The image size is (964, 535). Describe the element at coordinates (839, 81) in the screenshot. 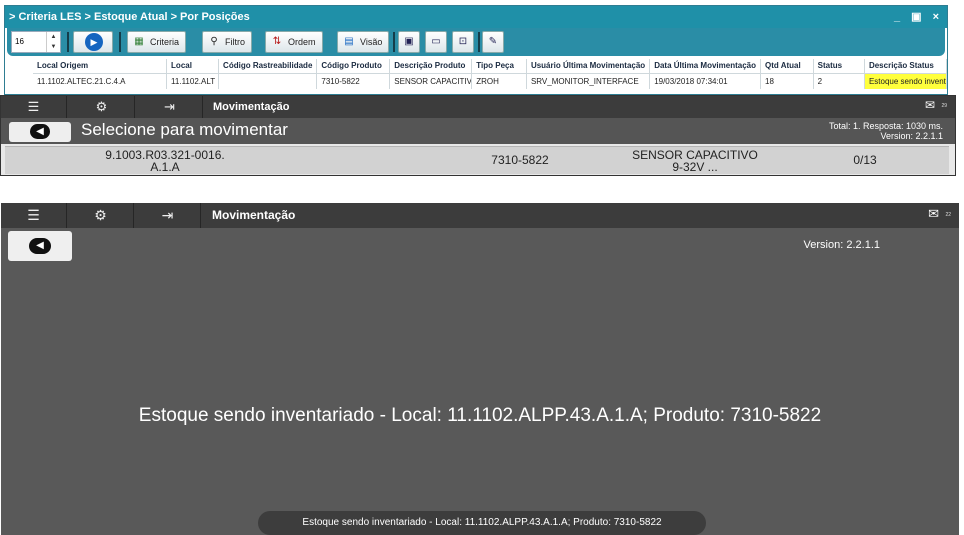

I see `table-cell: 2` at that location.